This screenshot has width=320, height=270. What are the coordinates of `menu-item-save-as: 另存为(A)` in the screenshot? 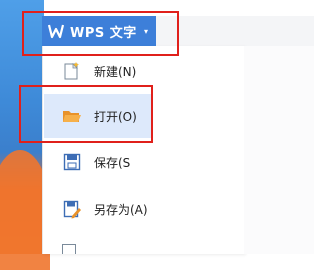 It's located at (98, 209).